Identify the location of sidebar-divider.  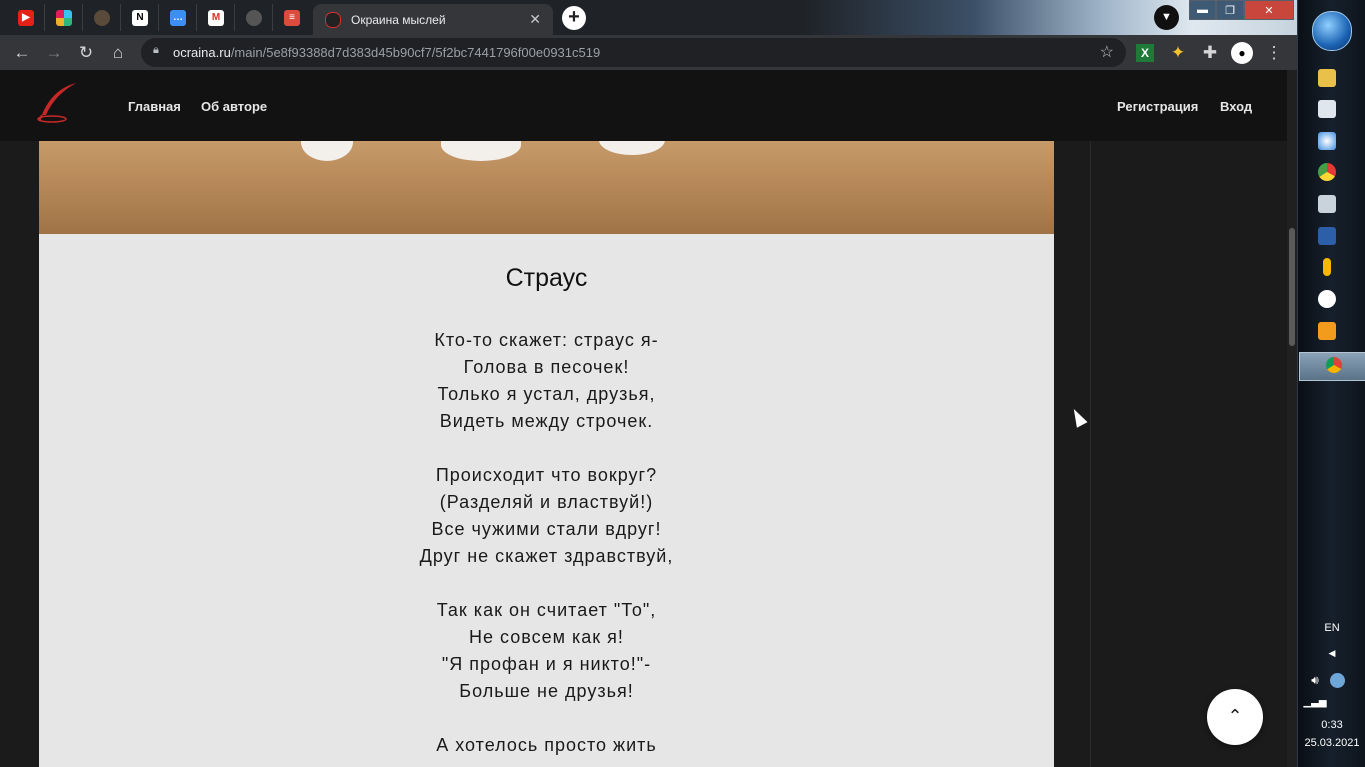
(1090, 454).